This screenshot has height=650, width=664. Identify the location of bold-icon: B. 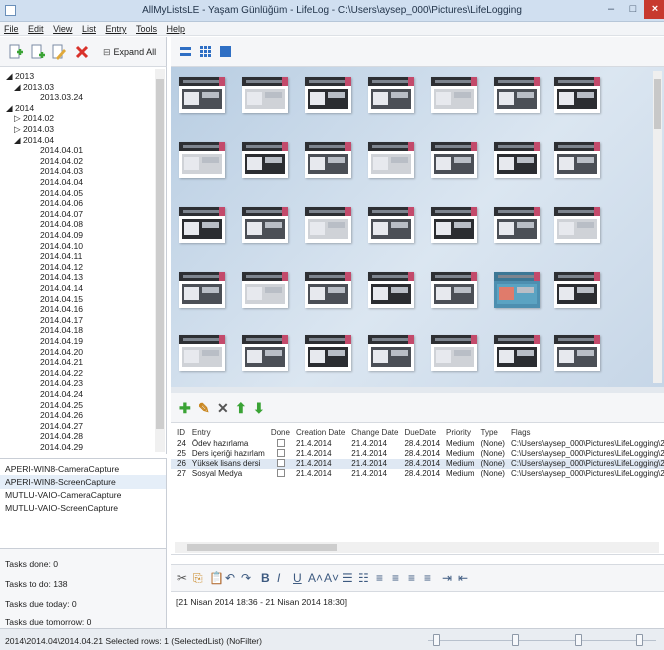
(265, 578).